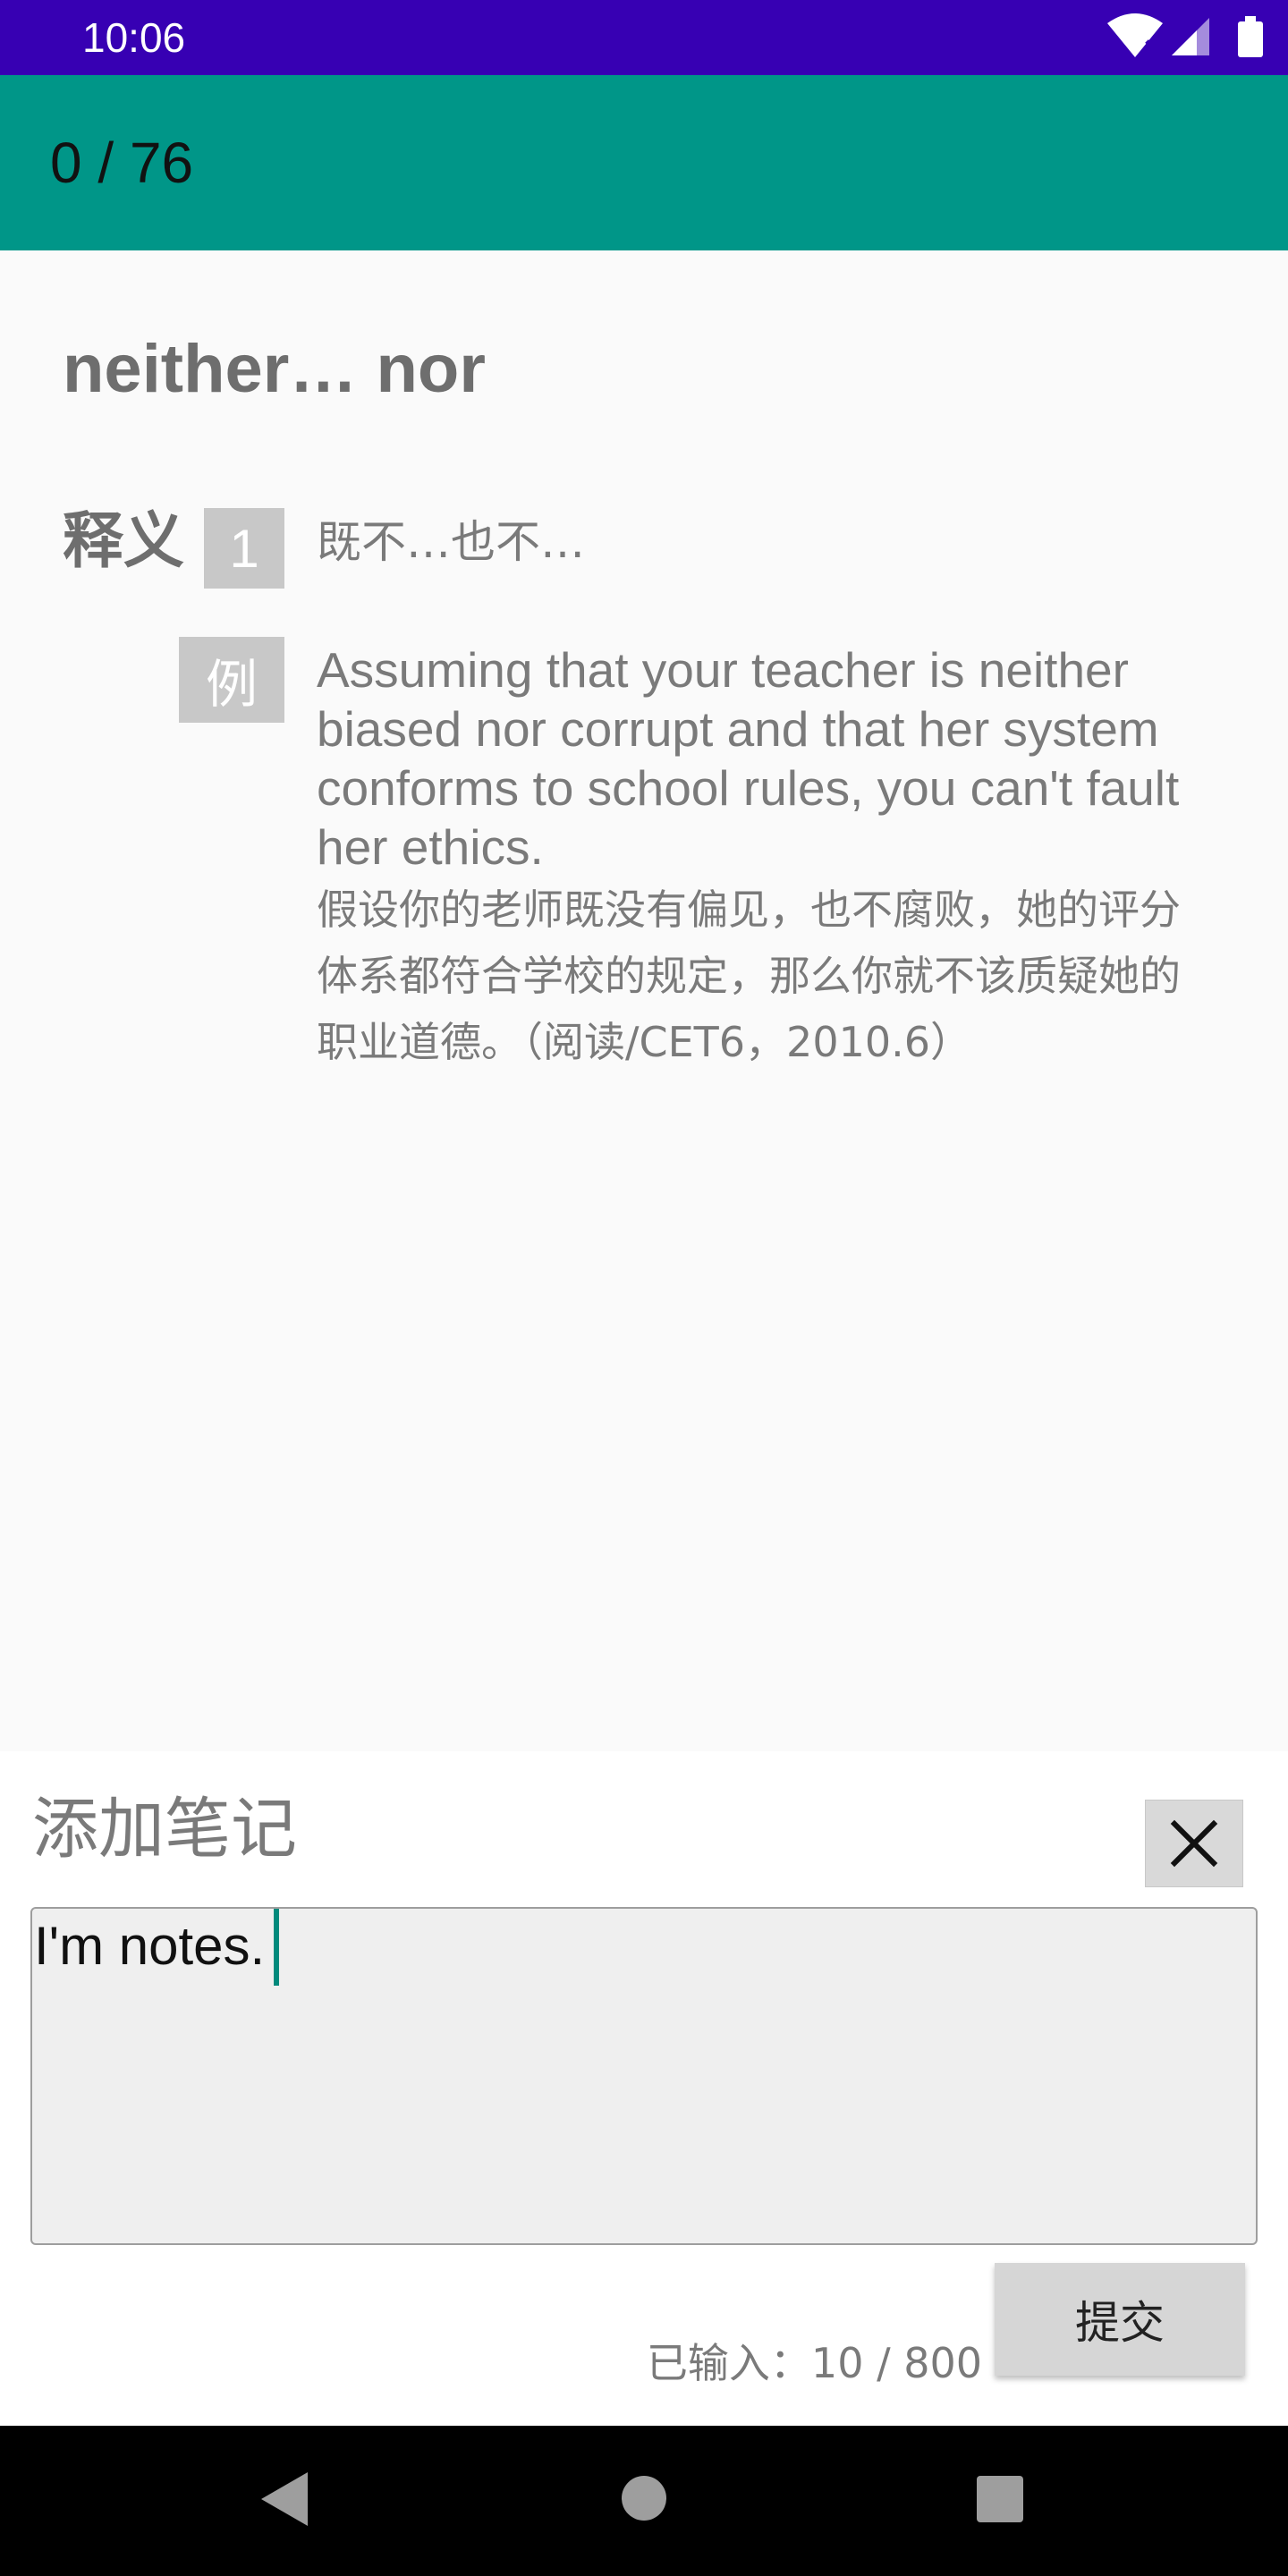  Describe the element at coordinates (244, 548) in the screenshot. I see `definition-number-badge: 1` at that location.